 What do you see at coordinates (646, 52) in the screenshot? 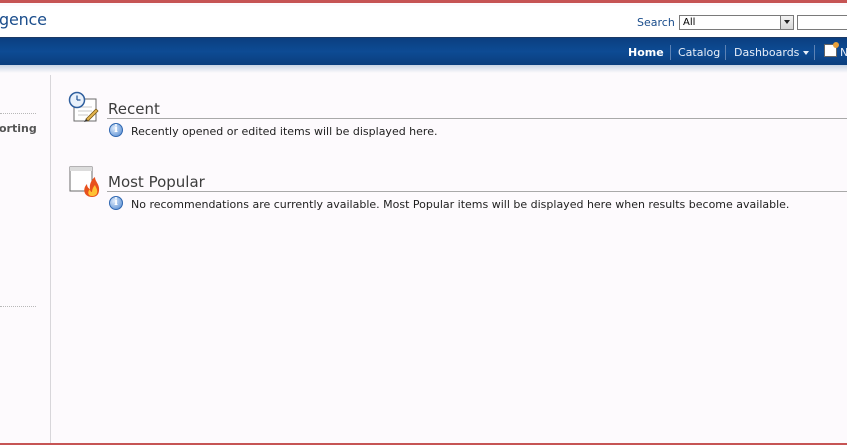
I see `nav-home-link: Home` at bounding box center [646, 52].